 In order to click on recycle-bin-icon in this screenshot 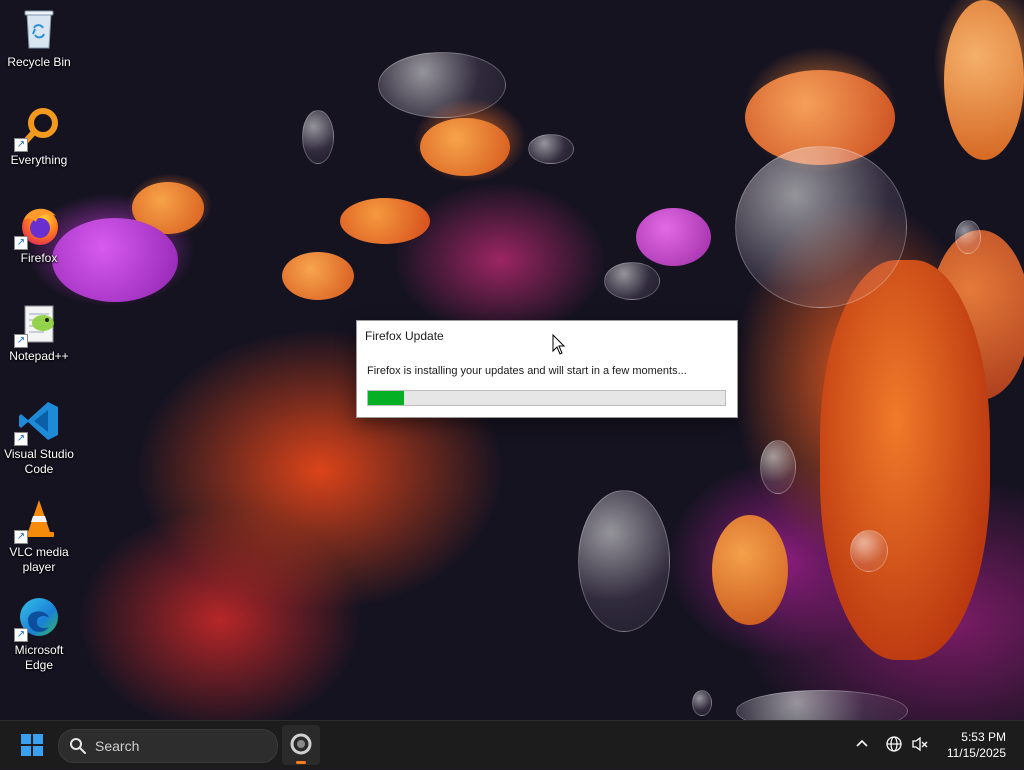, I will do `click(39, 29)`.